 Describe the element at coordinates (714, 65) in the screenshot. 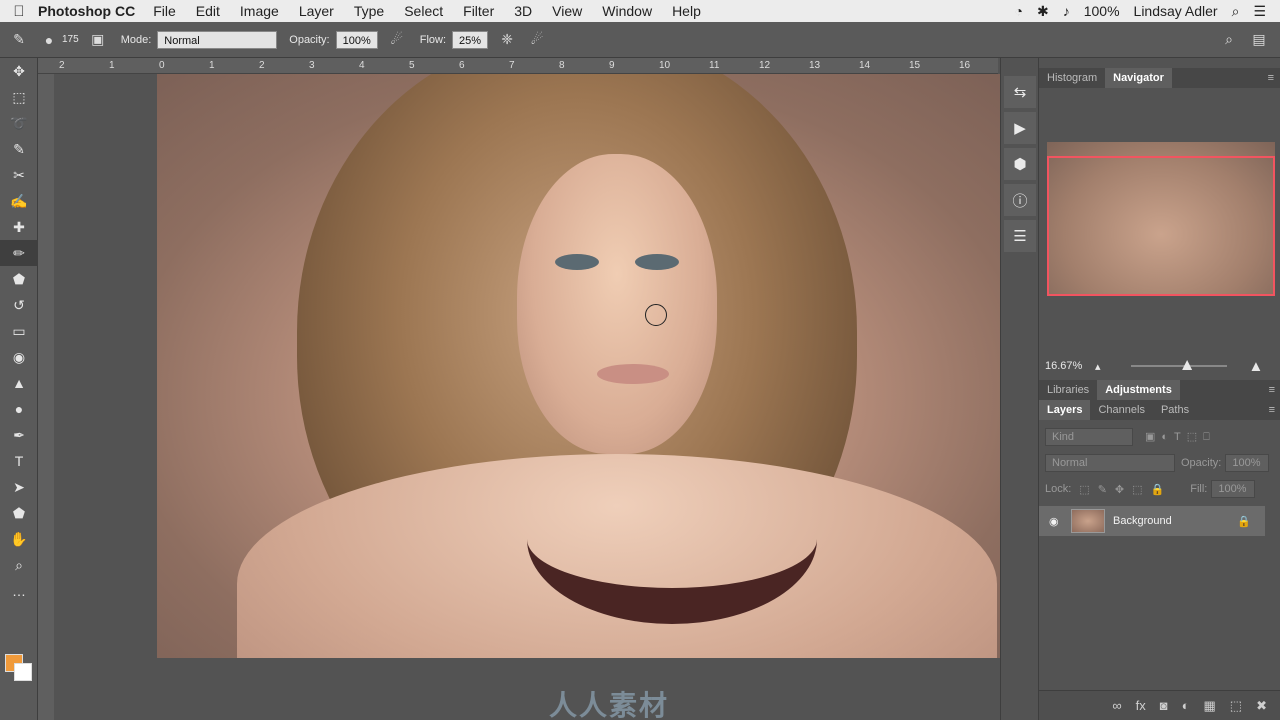

I see `ruler-tick: 11` at that location.